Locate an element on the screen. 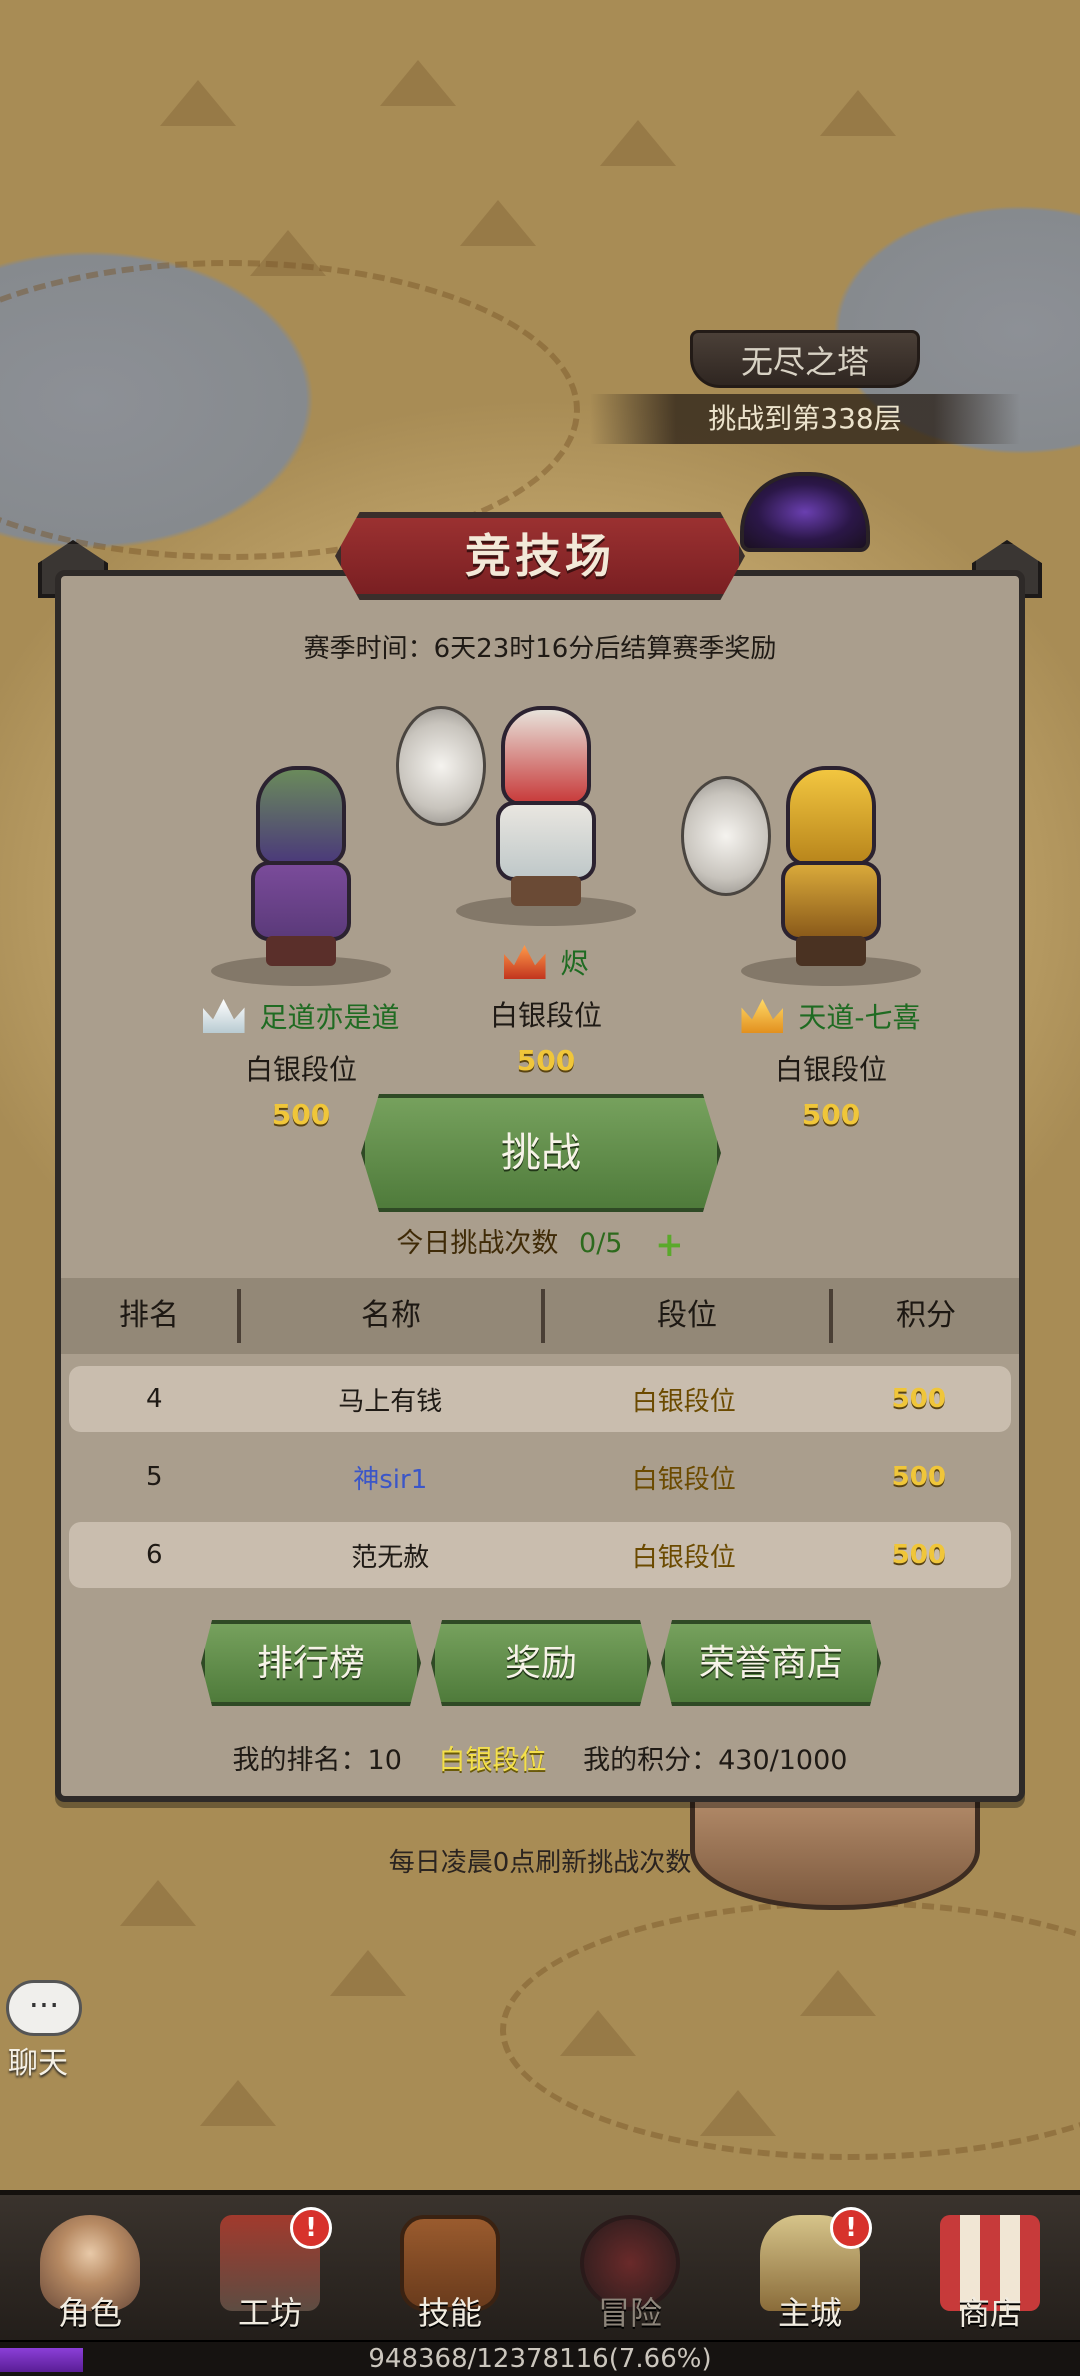  nav-shop: 商店 is located at coordinates (990, 2267).